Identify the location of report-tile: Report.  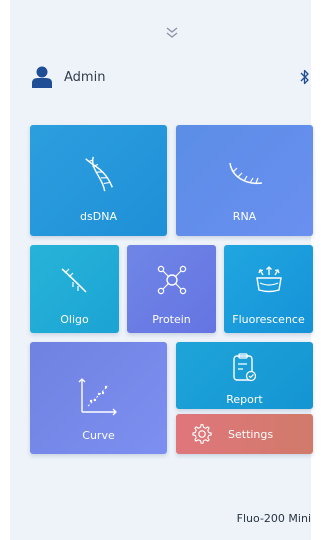
(244, 375).